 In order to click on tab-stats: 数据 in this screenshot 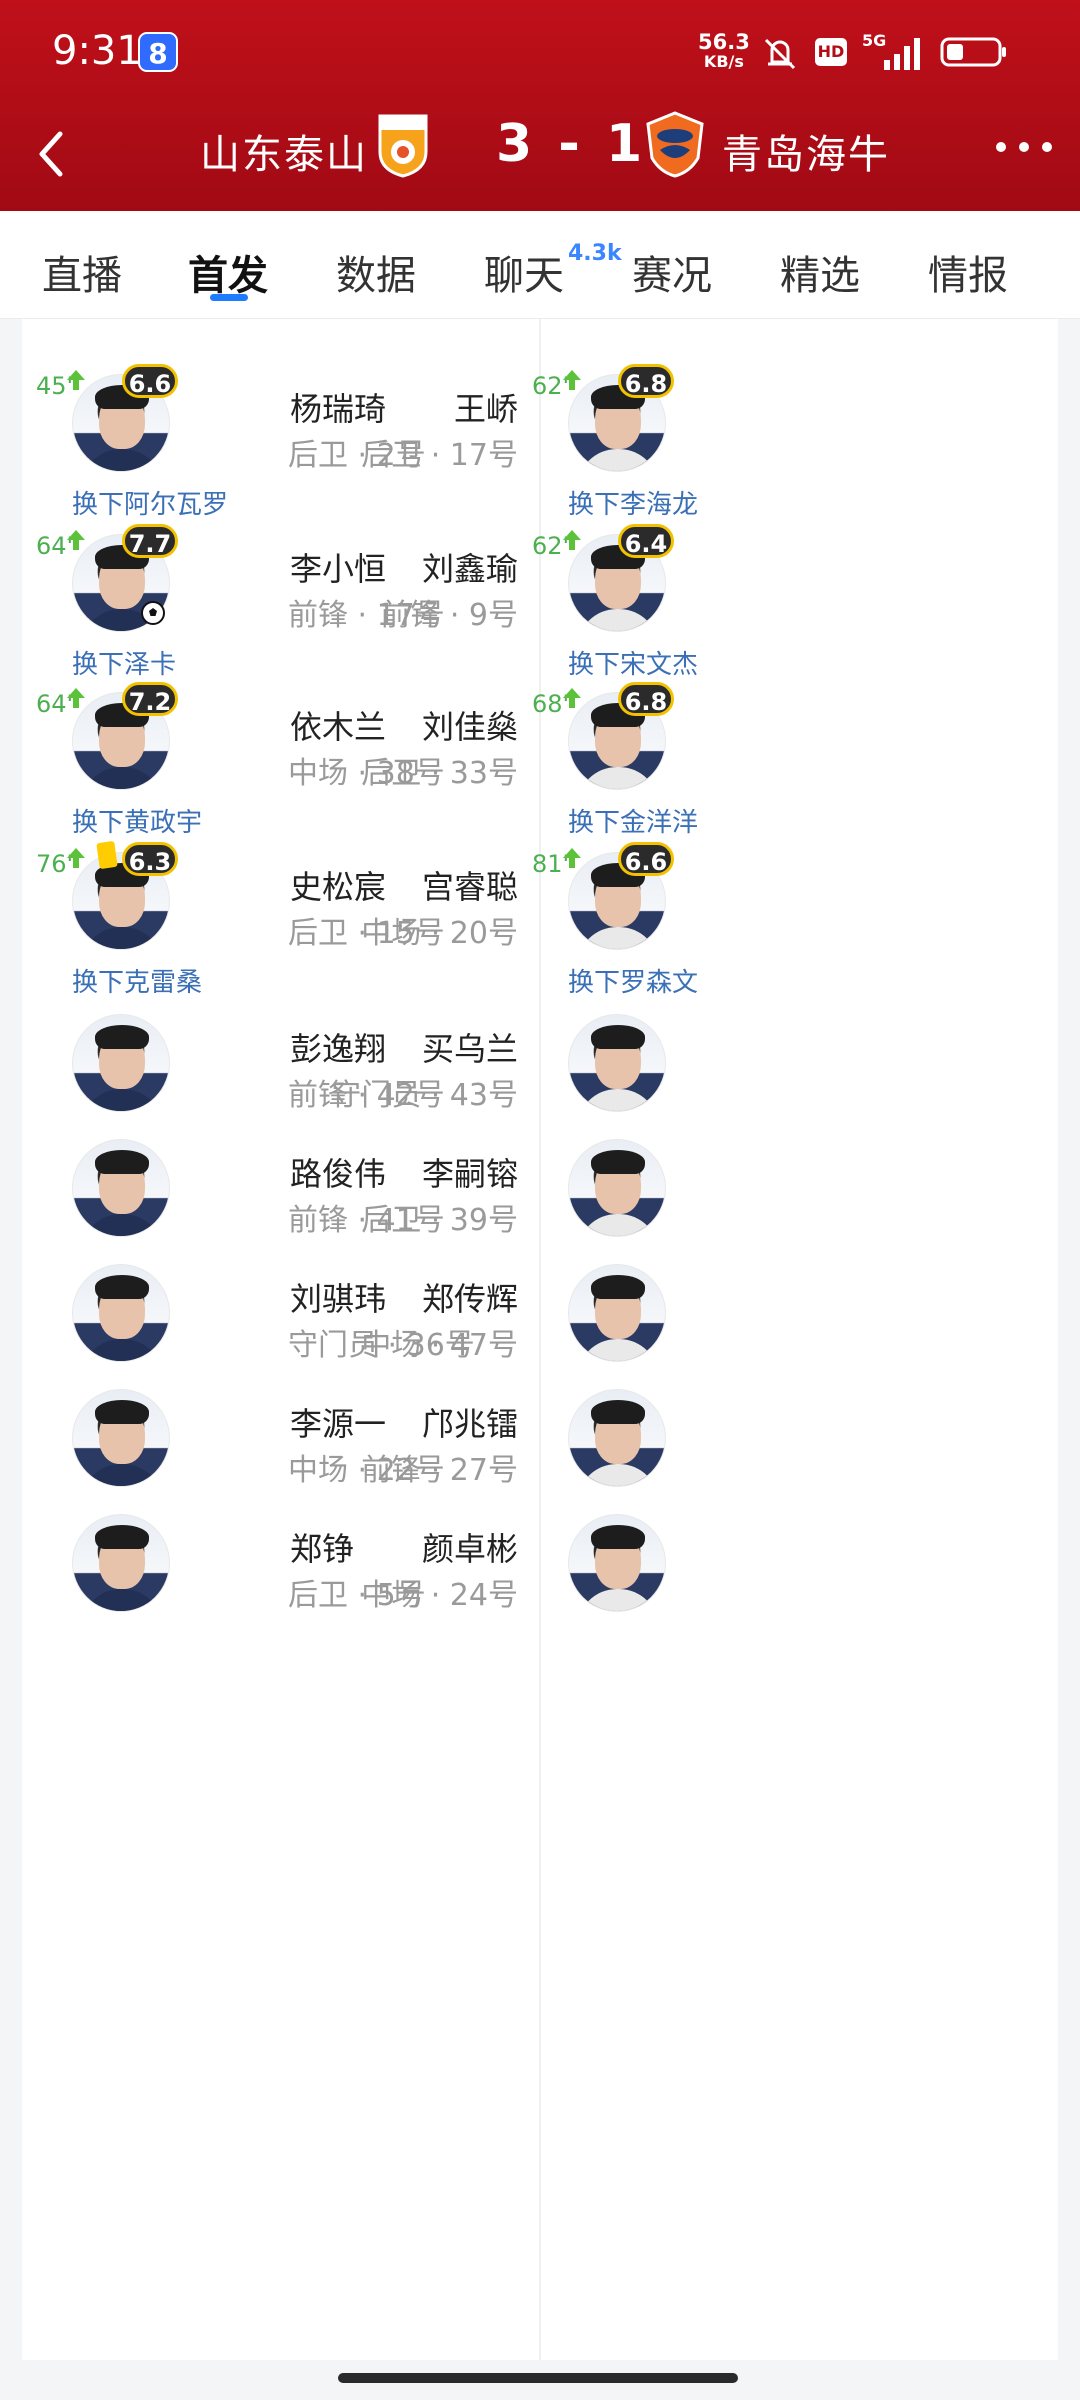, I will do `click(376, 272)`.